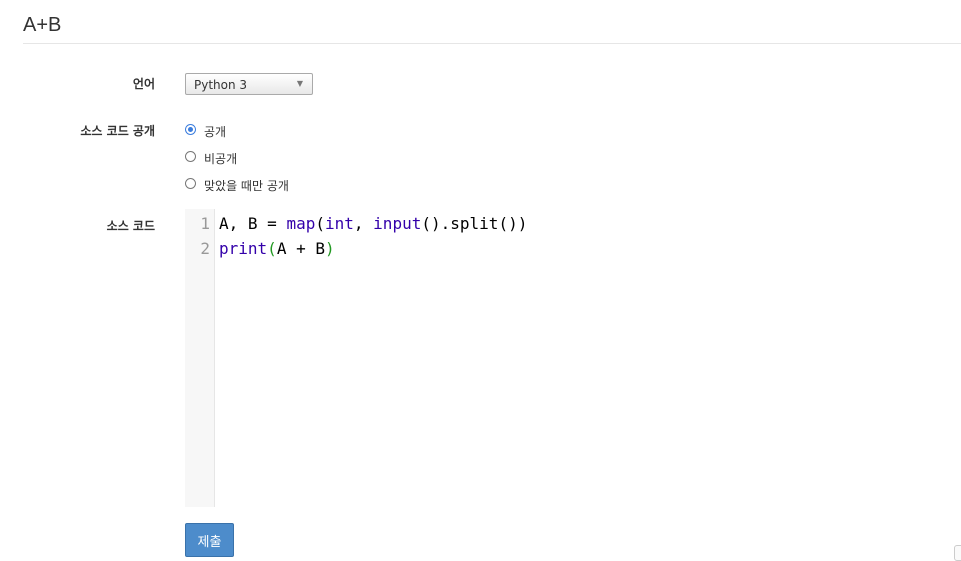  Describe the element at coordinates (492, 43) in the screenshot. I see `title-divider` at that location.